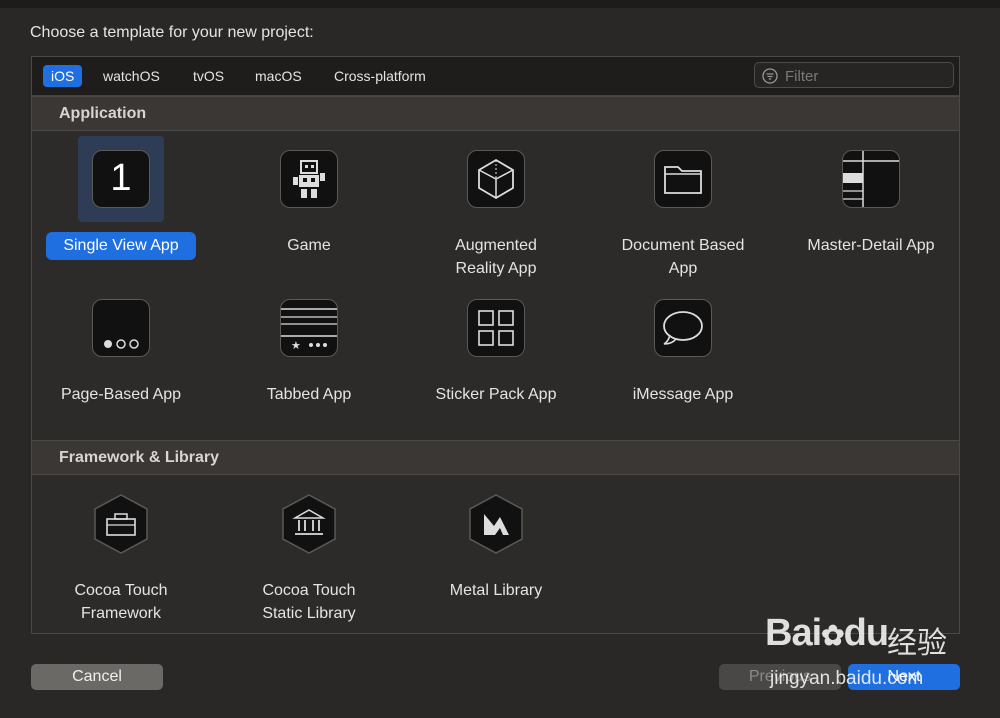  What do you see at coordinates (496, 257) in the screenshot?
I see `template-label: Augmented Reality App` at bounding box center [496, 257].